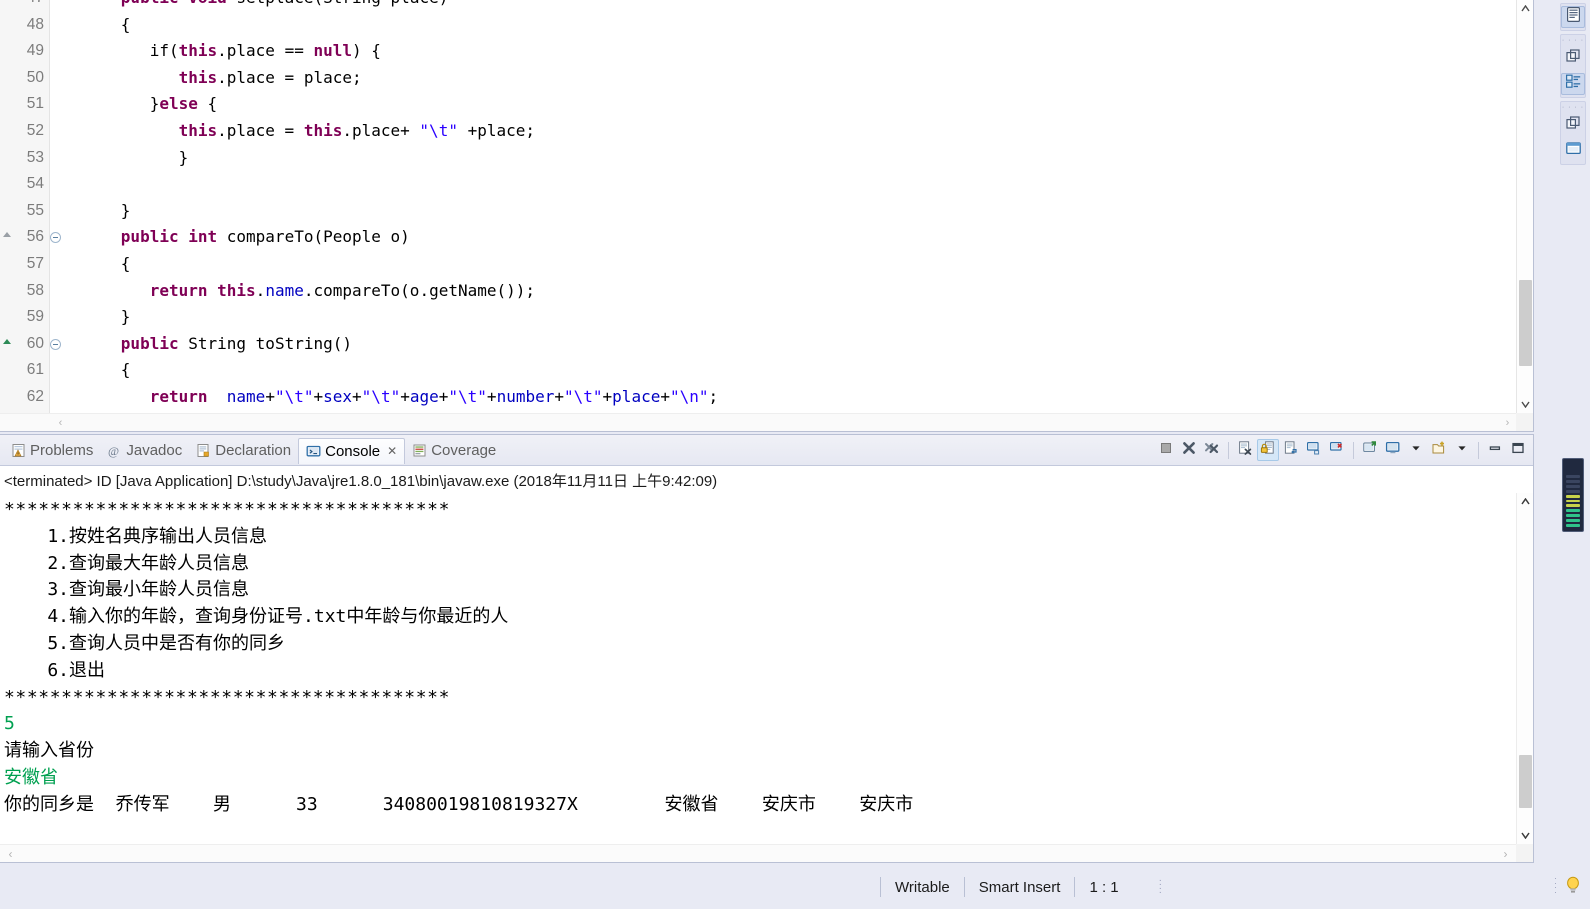 This screenshot has width=1590, height=909. What do you see at coordinates (265, 237) in the screenshot?
I see `code-text: public int compareTo(People o)` at bounding box center [265, 237].